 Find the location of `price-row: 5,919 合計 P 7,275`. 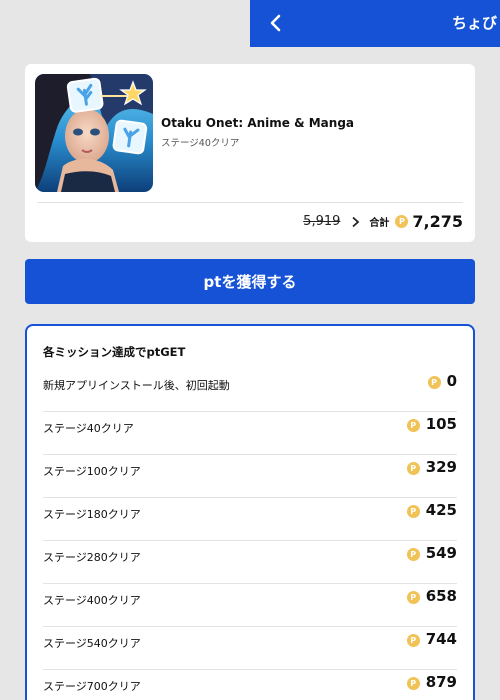

price-row: 5,919 合計 P 7,275 is located at coordinates (383, 221).